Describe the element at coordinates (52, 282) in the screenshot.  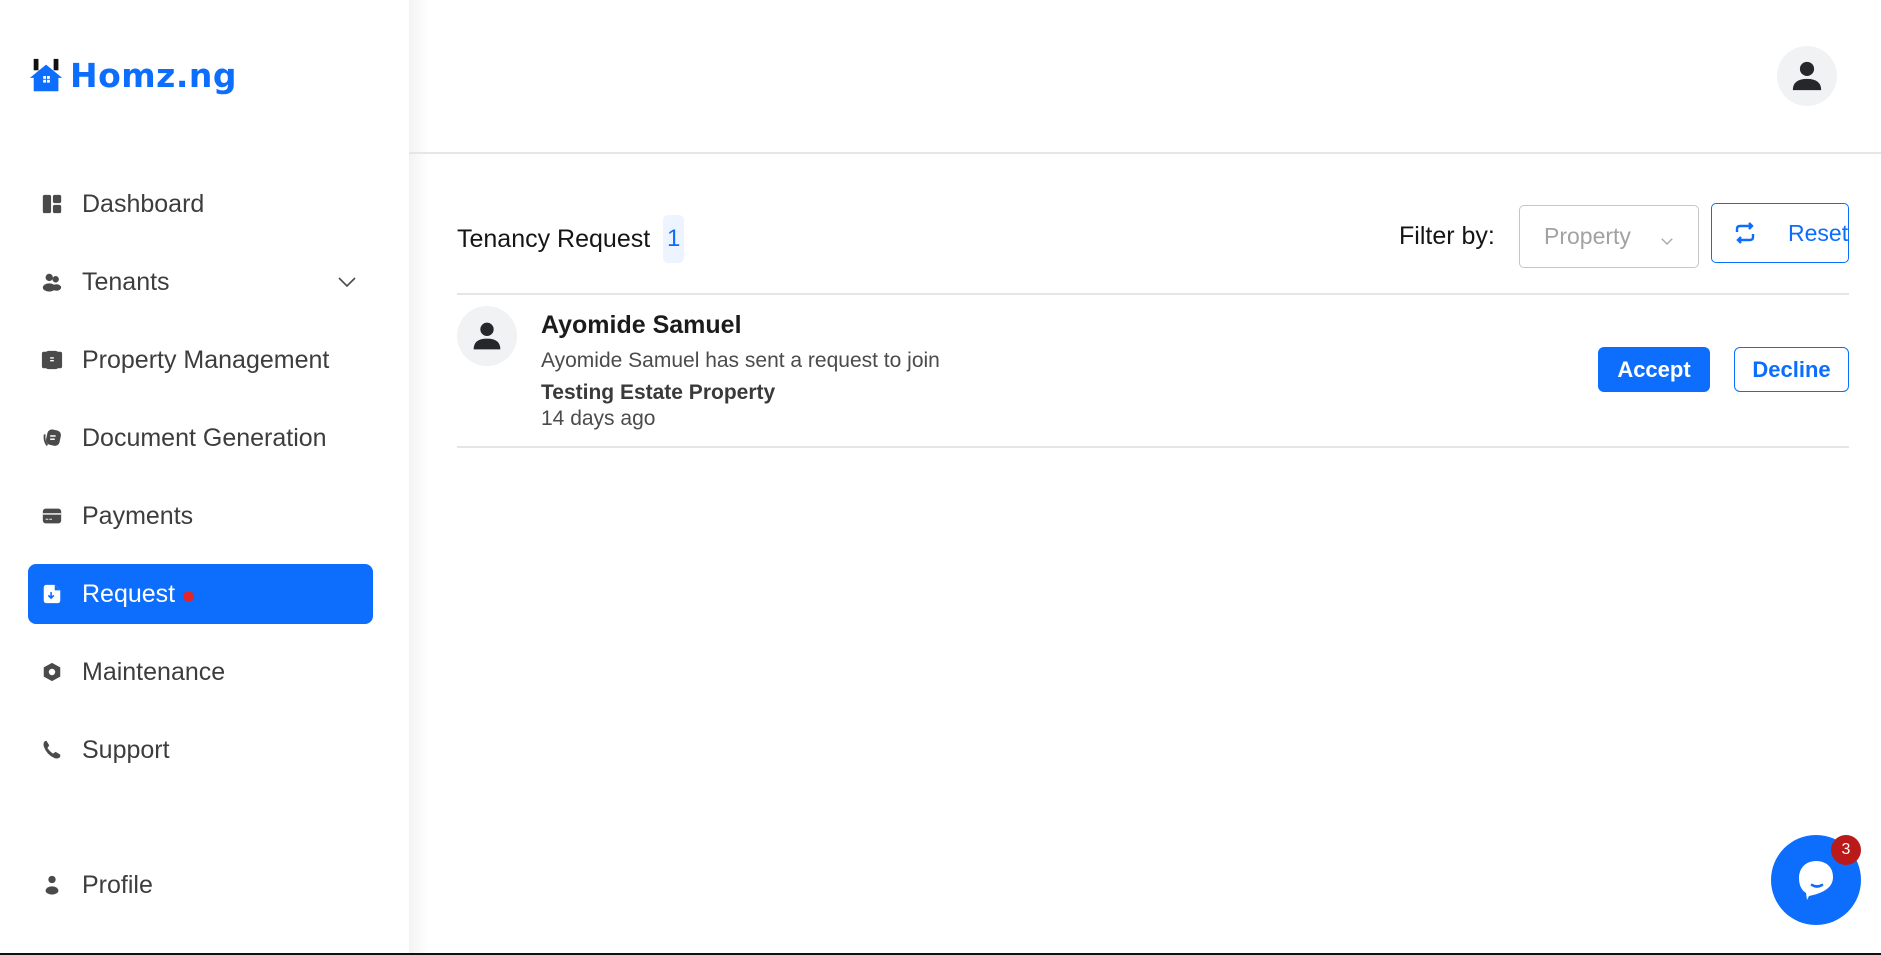
I see `users-icon` at that location.